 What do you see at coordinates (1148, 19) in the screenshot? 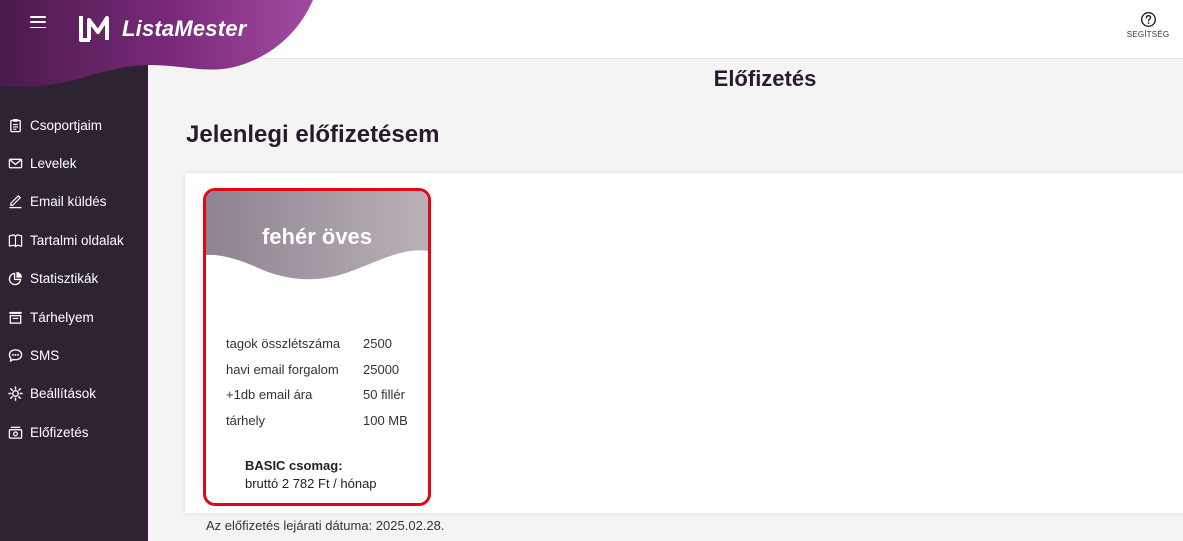
I see `question-circle-icon` at bounding box center [1148, 19].